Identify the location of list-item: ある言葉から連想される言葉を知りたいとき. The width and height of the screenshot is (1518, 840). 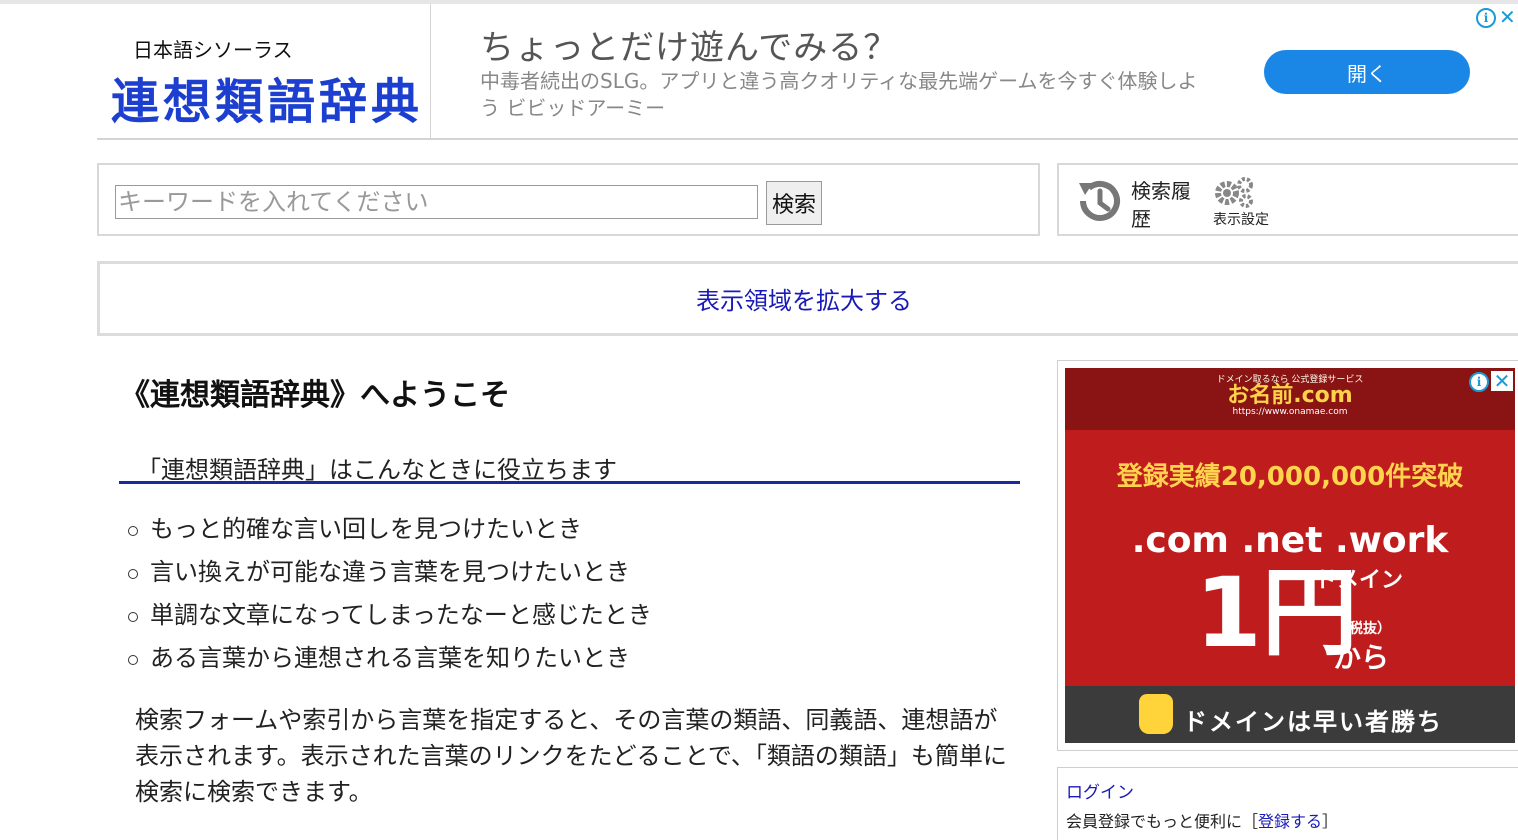
(390, 660).